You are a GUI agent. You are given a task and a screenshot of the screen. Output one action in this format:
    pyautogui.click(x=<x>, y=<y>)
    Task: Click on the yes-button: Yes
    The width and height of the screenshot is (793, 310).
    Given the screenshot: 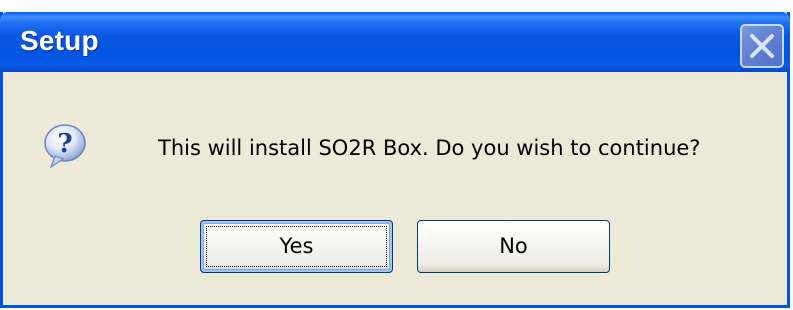 What is the action you would take?
    pyautogui.click(x=296, y=246)
    